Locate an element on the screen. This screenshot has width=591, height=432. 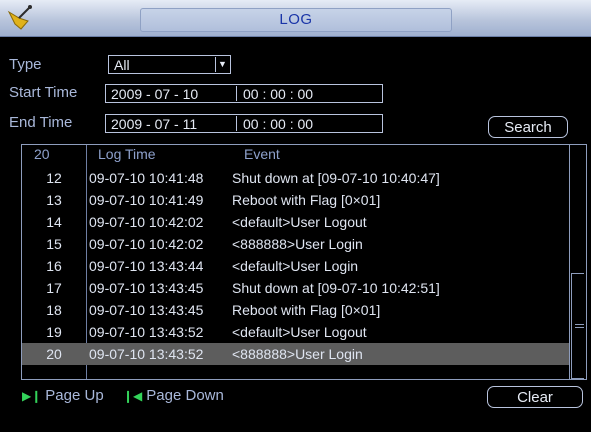
end-date-value: 2009 - 07 - 11 is located at coordinates (154, 124).